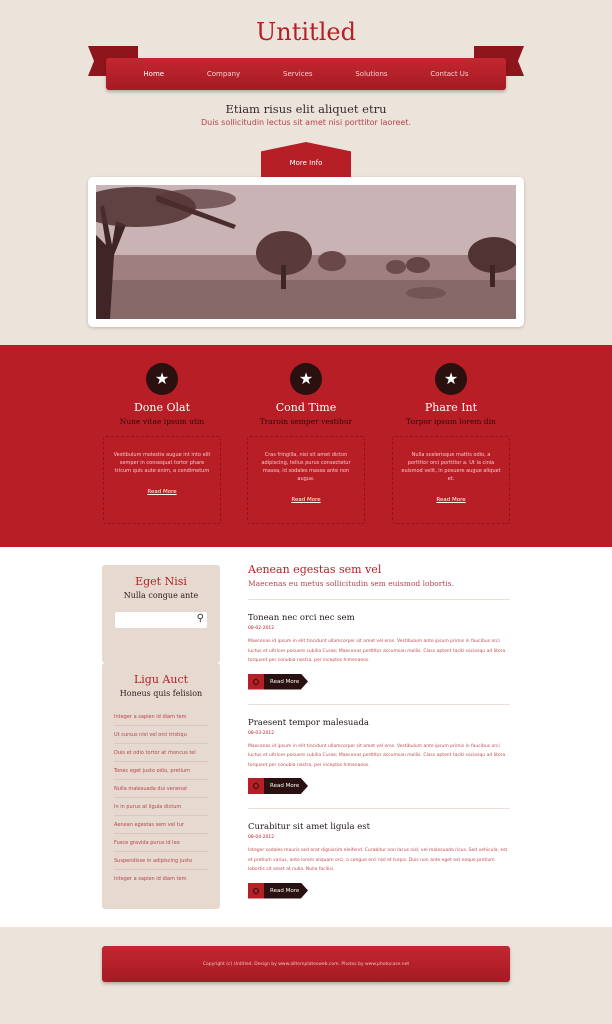  I want to click on main-title: Aenean egestas sem vel, so click(315, 569).